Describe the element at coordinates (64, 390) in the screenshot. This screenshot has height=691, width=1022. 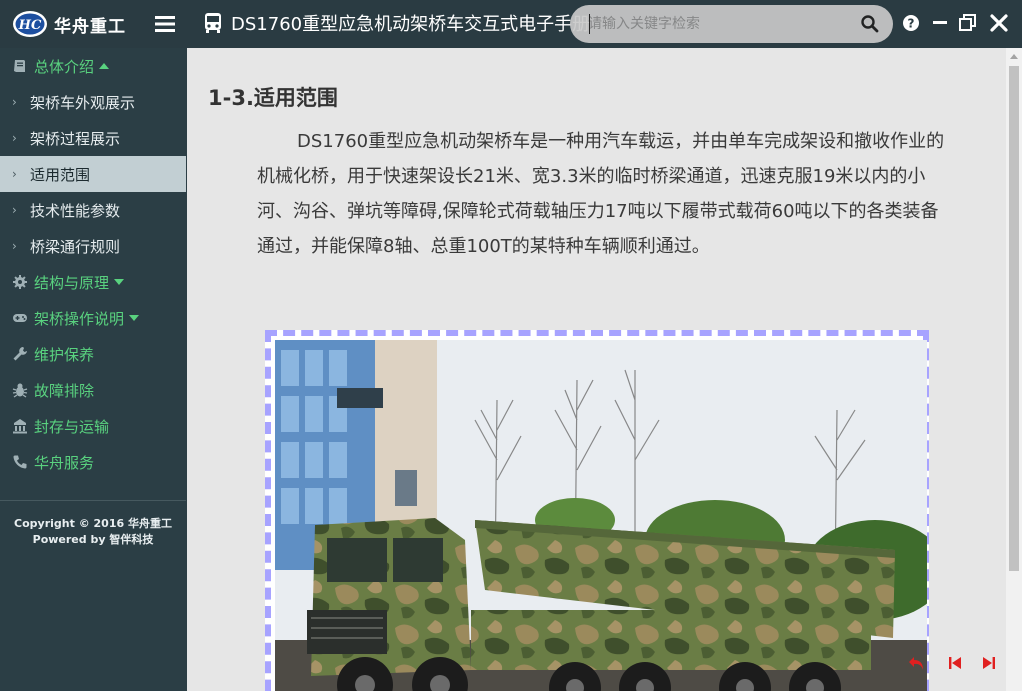
I see `sidebar-item-label: 故障排除` at that location.